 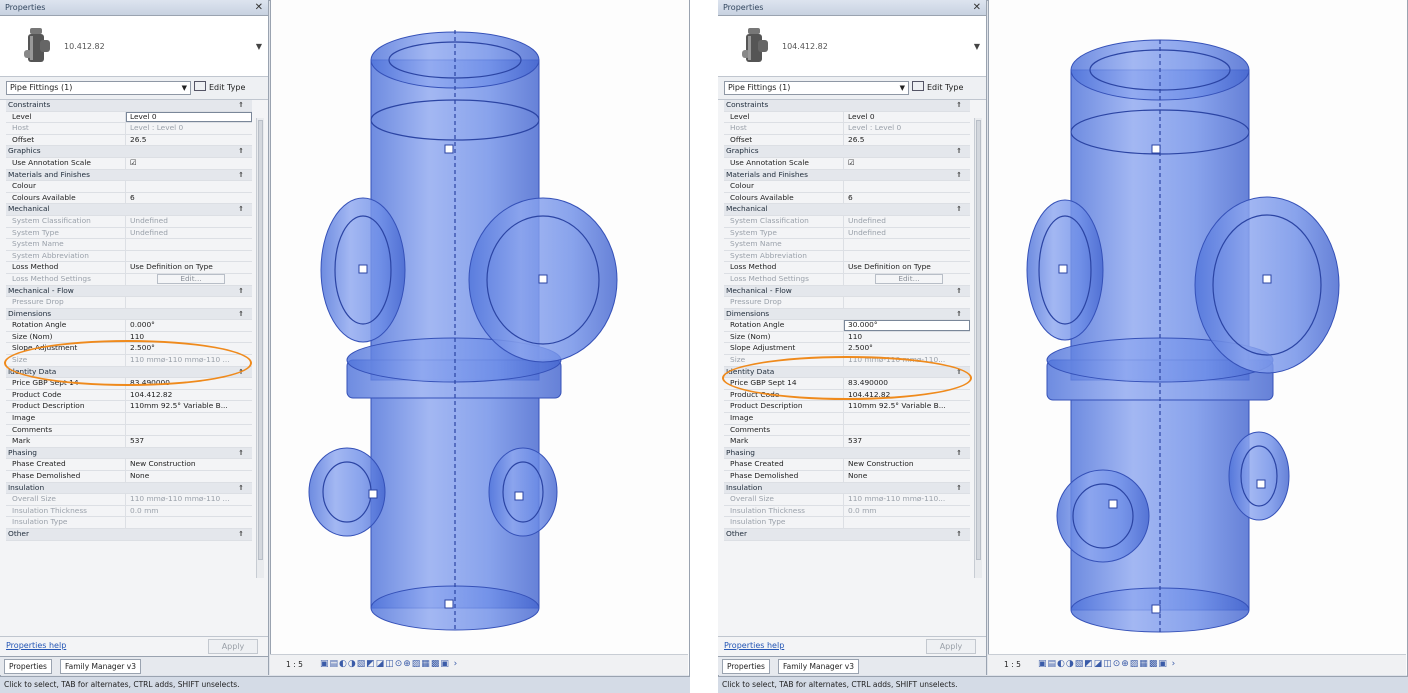 I want to click on property-value: ☑, so click(x=189, y=163).